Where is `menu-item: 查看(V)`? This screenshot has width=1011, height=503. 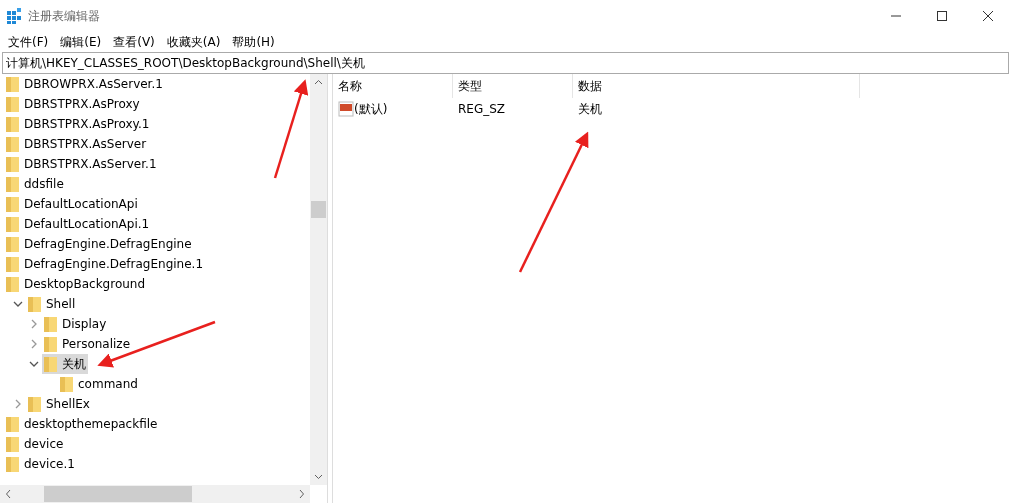
menu-item: 查看(V) is located at coordinates (134, 42).